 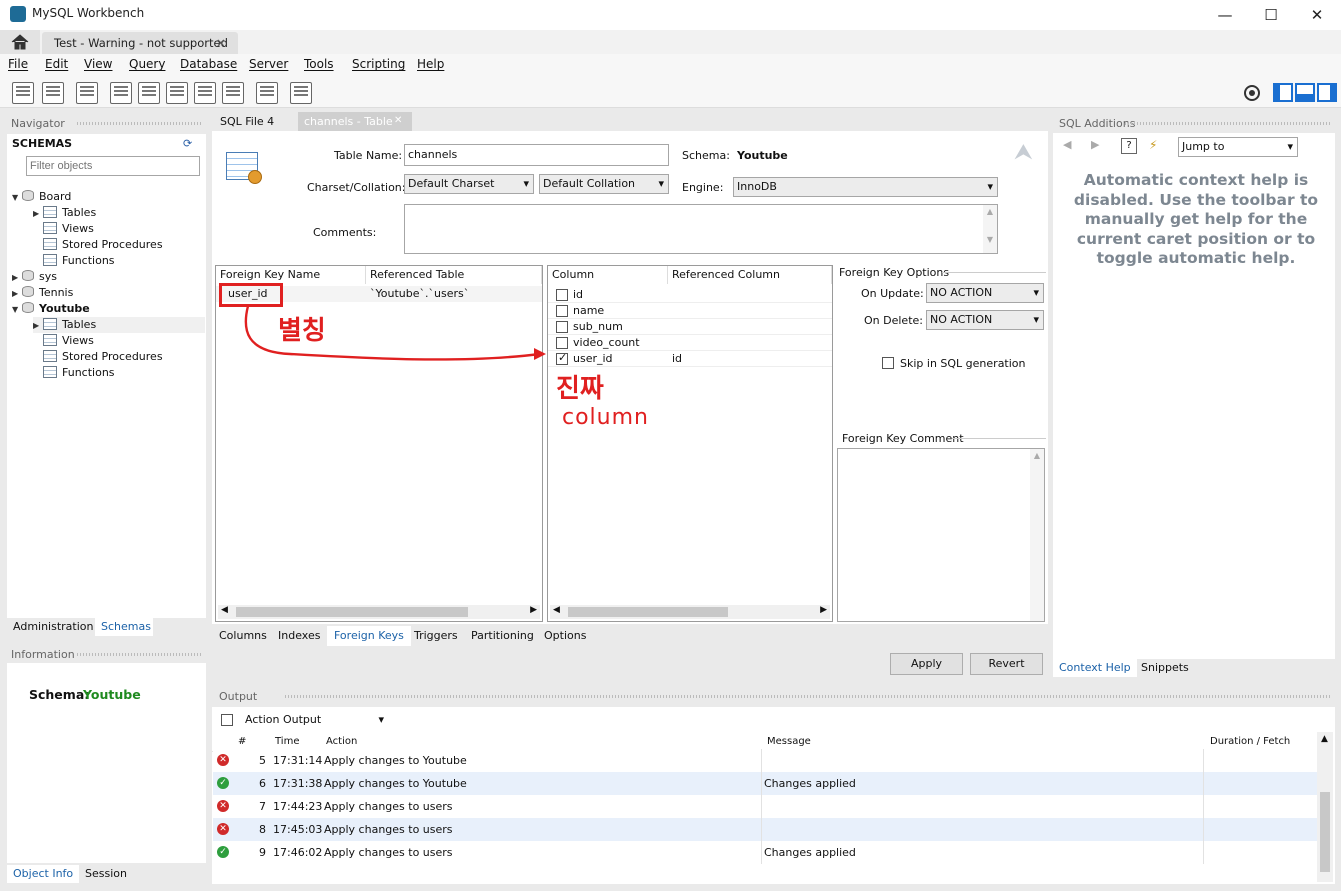 I want to click on skip-sql-checkbox, so click(x=888, y=363).